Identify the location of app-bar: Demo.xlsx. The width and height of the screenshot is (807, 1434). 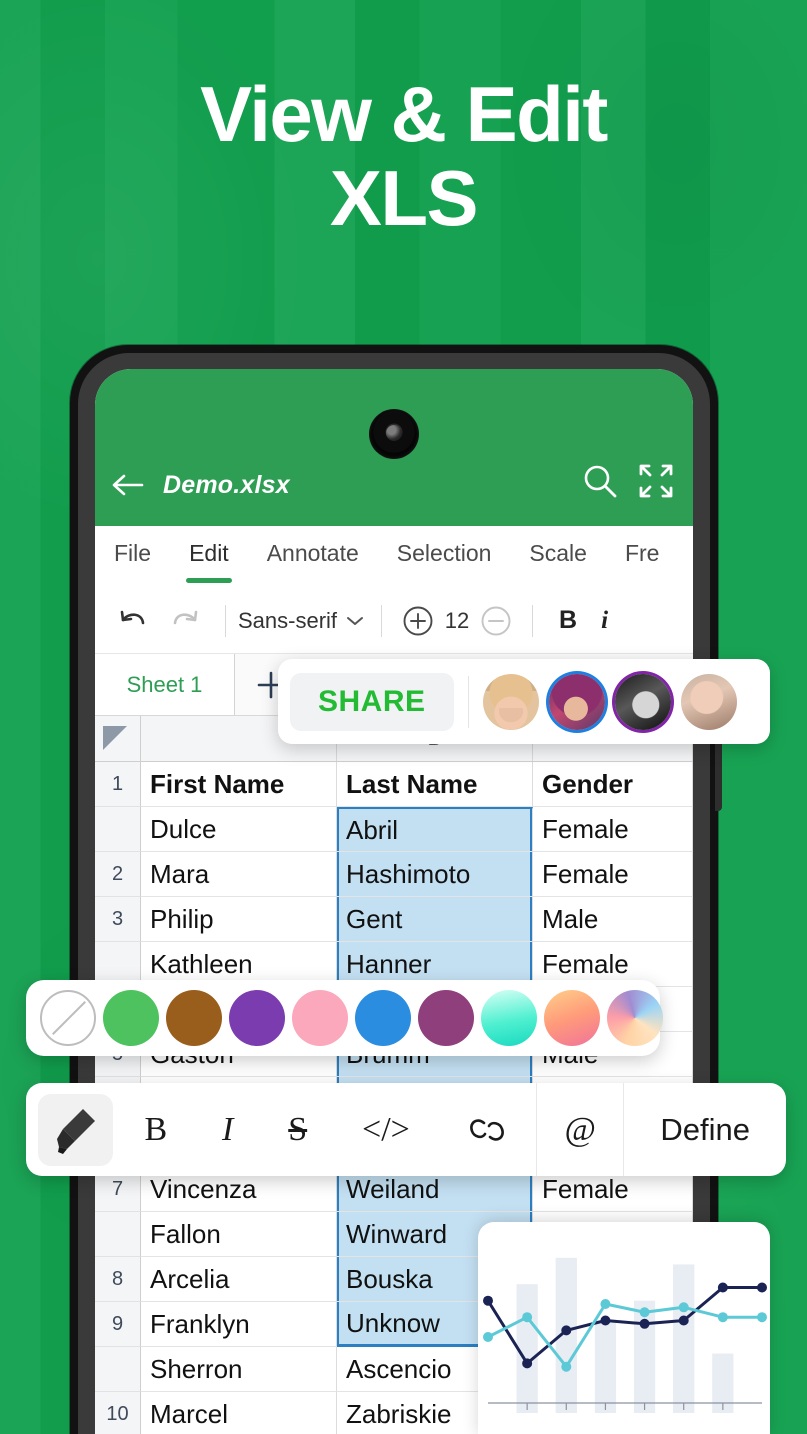
(394, 447).